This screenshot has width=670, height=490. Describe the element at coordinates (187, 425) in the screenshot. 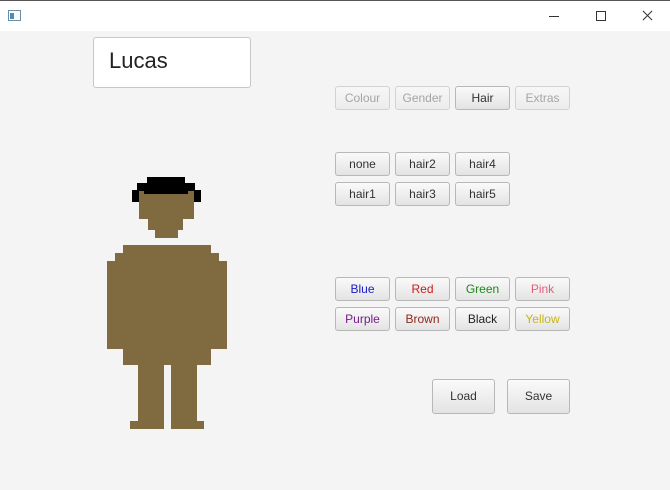

I see `right-foot` at that location.